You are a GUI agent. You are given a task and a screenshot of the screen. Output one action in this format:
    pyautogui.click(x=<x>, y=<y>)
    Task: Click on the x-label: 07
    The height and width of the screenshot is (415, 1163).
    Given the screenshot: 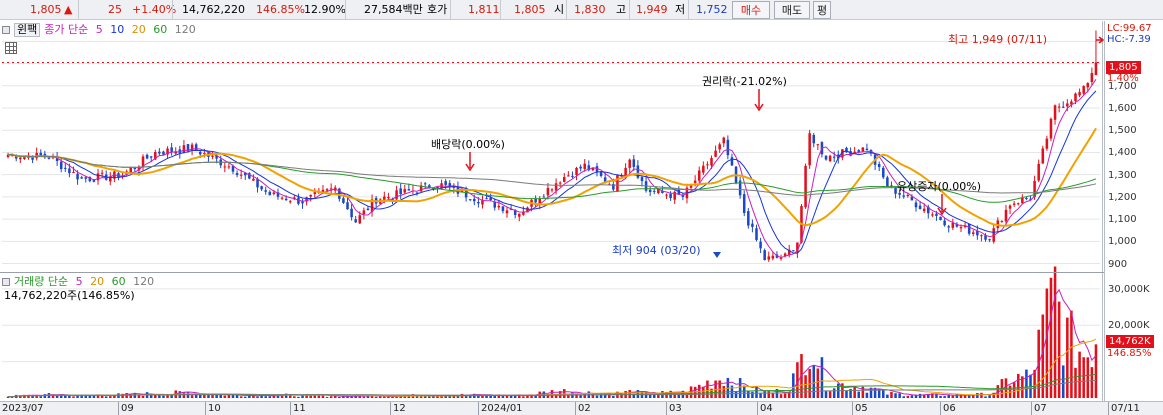 What is the action you would take?
    pyautogui.click(x=1039, y=408)
    